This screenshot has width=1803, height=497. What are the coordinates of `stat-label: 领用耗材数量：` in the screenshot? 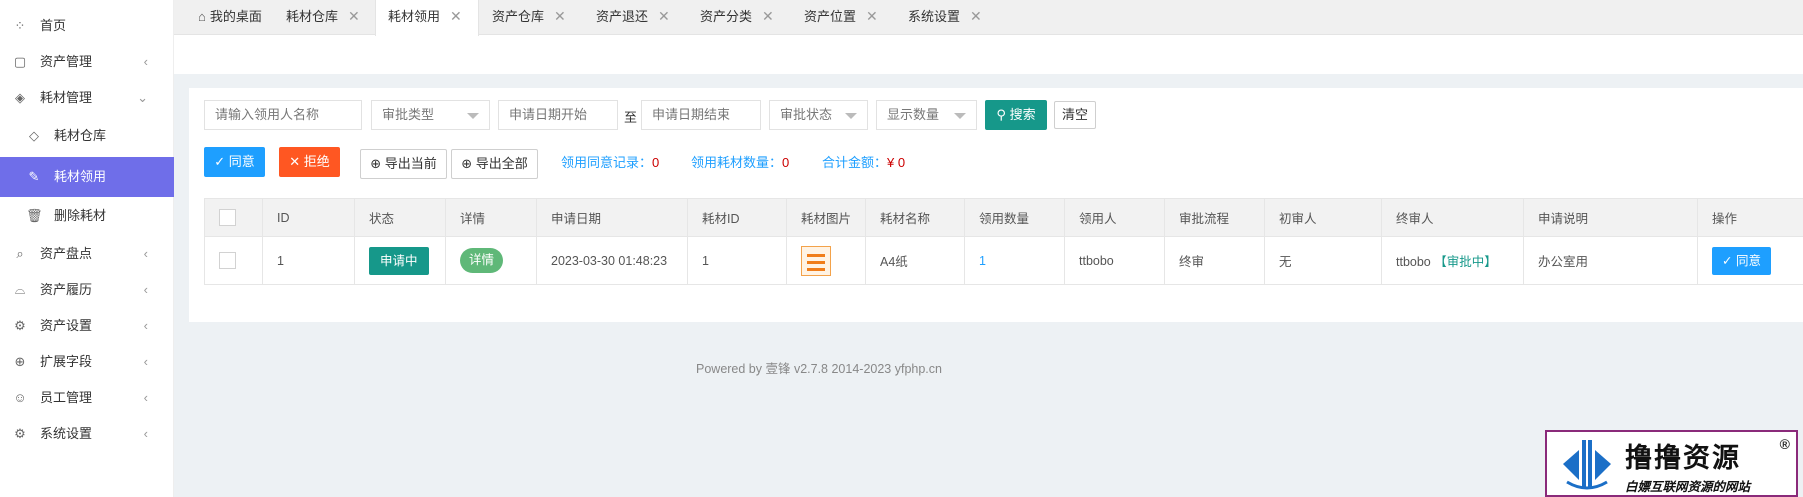 It's located at (737, 162).